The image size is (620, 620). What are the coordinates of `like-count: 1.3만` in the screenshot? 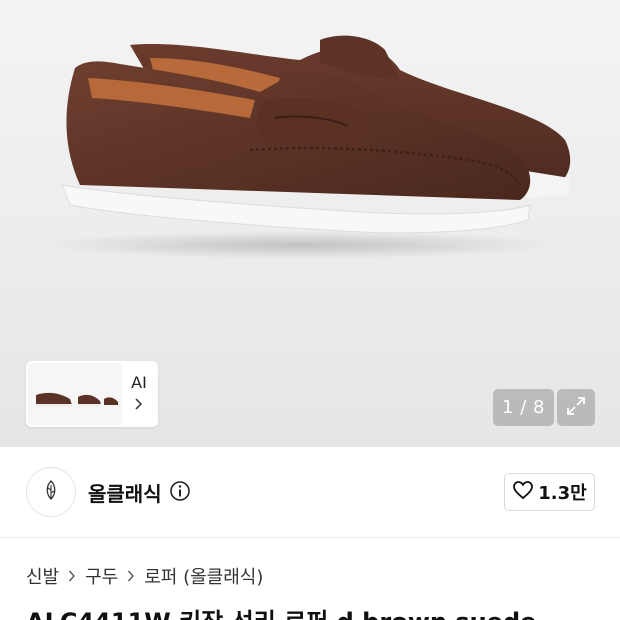 It's located at (562, 493).